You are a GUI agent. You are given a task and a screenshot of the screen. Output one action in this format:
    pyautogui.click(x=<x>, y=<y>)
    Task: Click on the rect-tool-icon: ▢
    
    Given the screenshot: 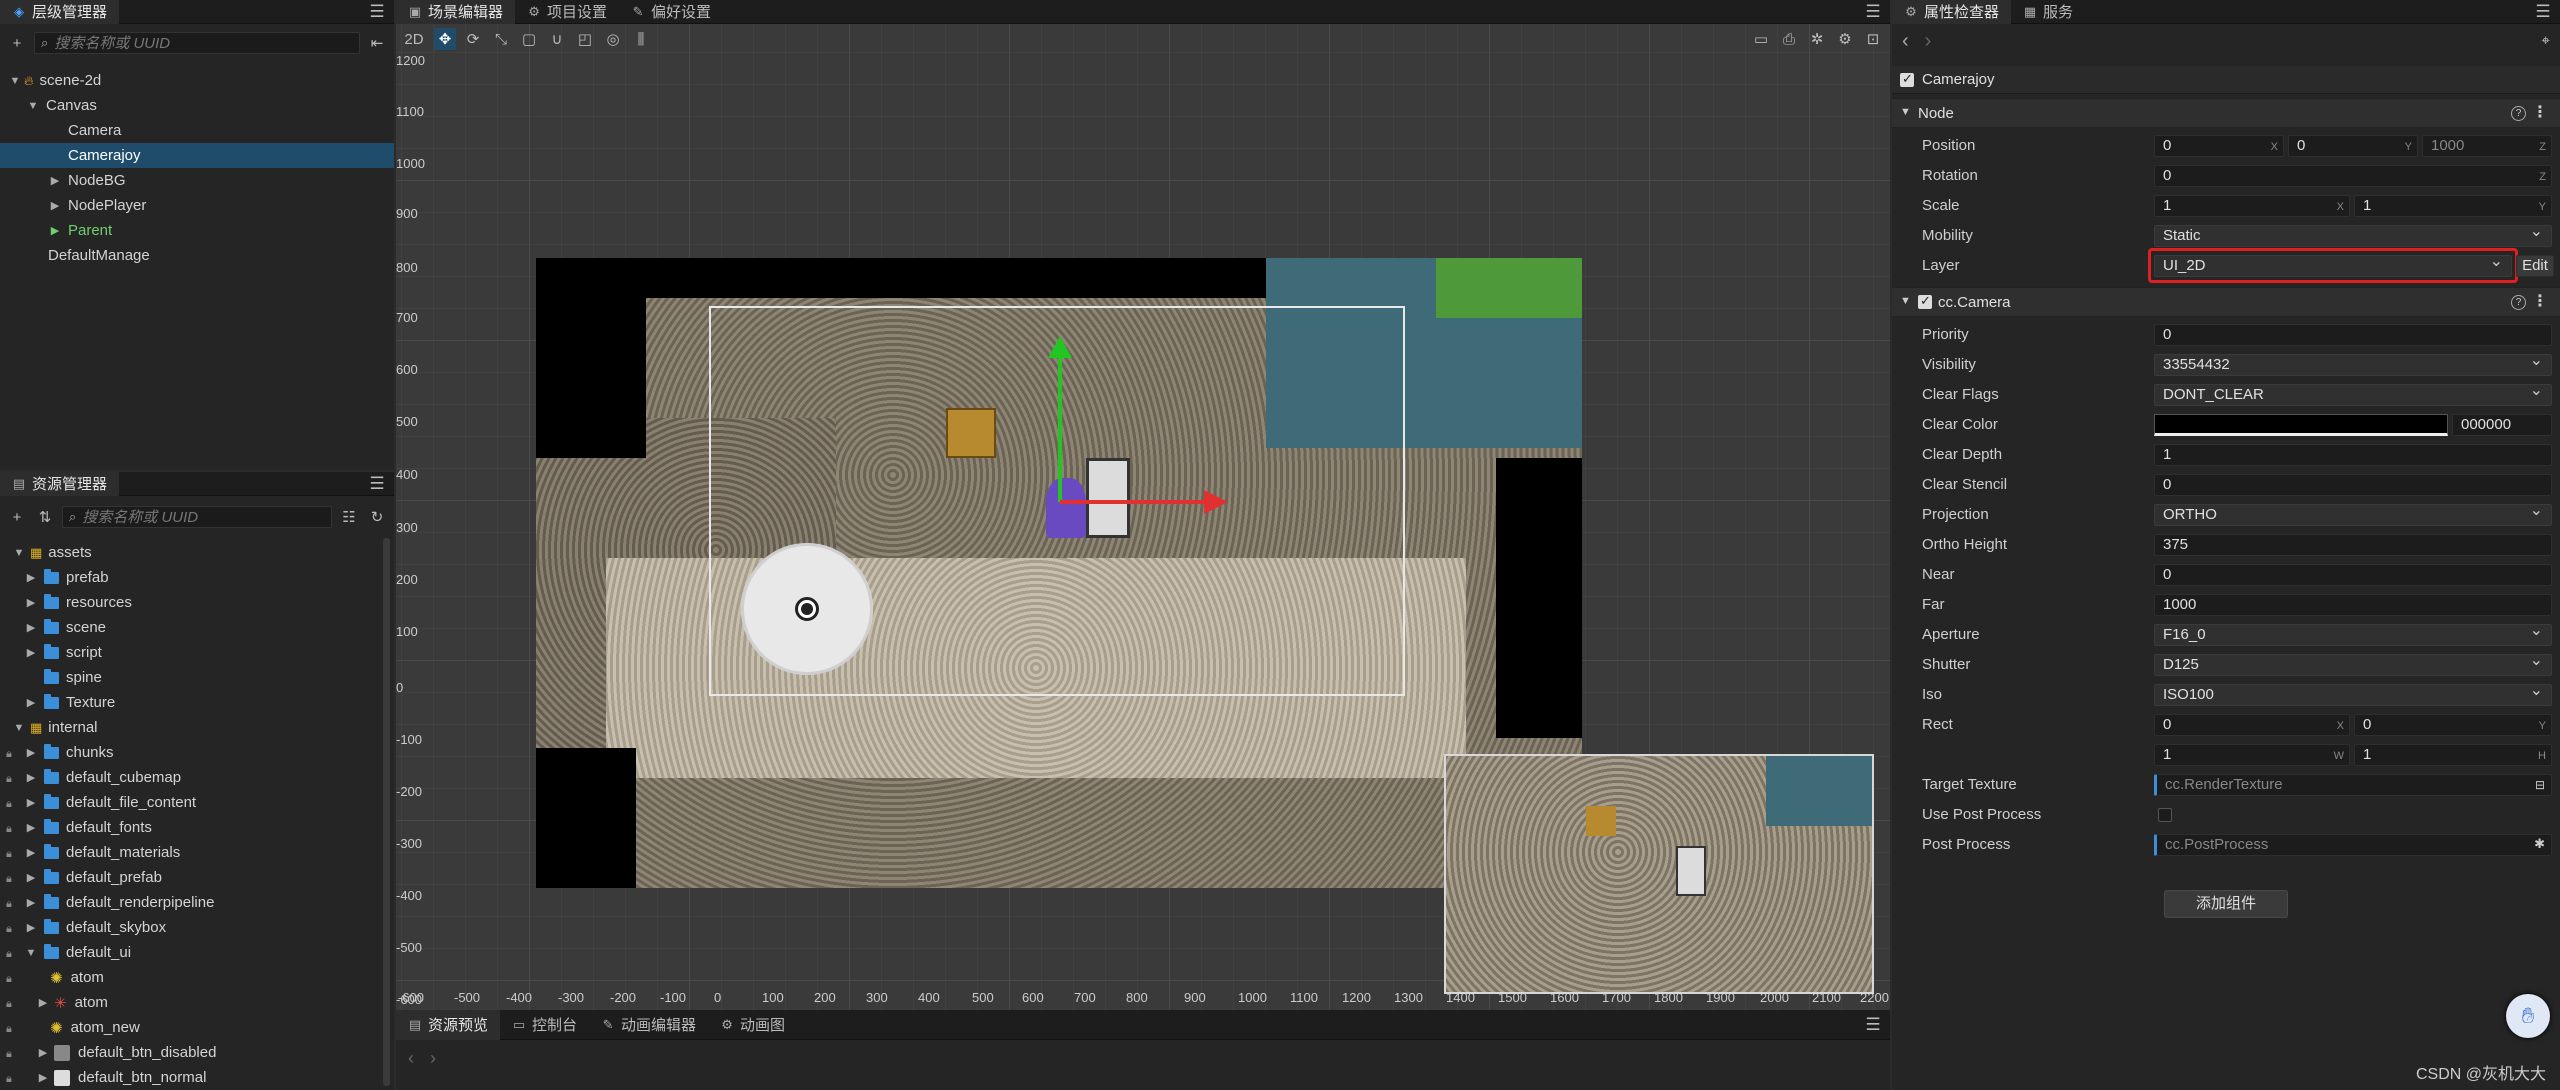 What is the action you would take?
    pyautogui.click(x=529, y=39)
    